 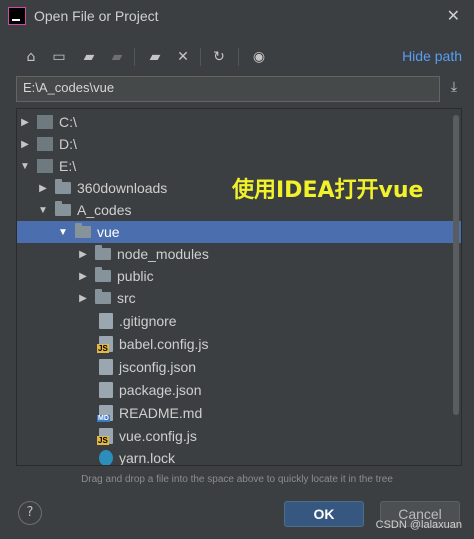 What do you see at coordinates (68, 144) in the screenshot?
I see `tree-row-label: D:\` at bounding box center [68, 144].